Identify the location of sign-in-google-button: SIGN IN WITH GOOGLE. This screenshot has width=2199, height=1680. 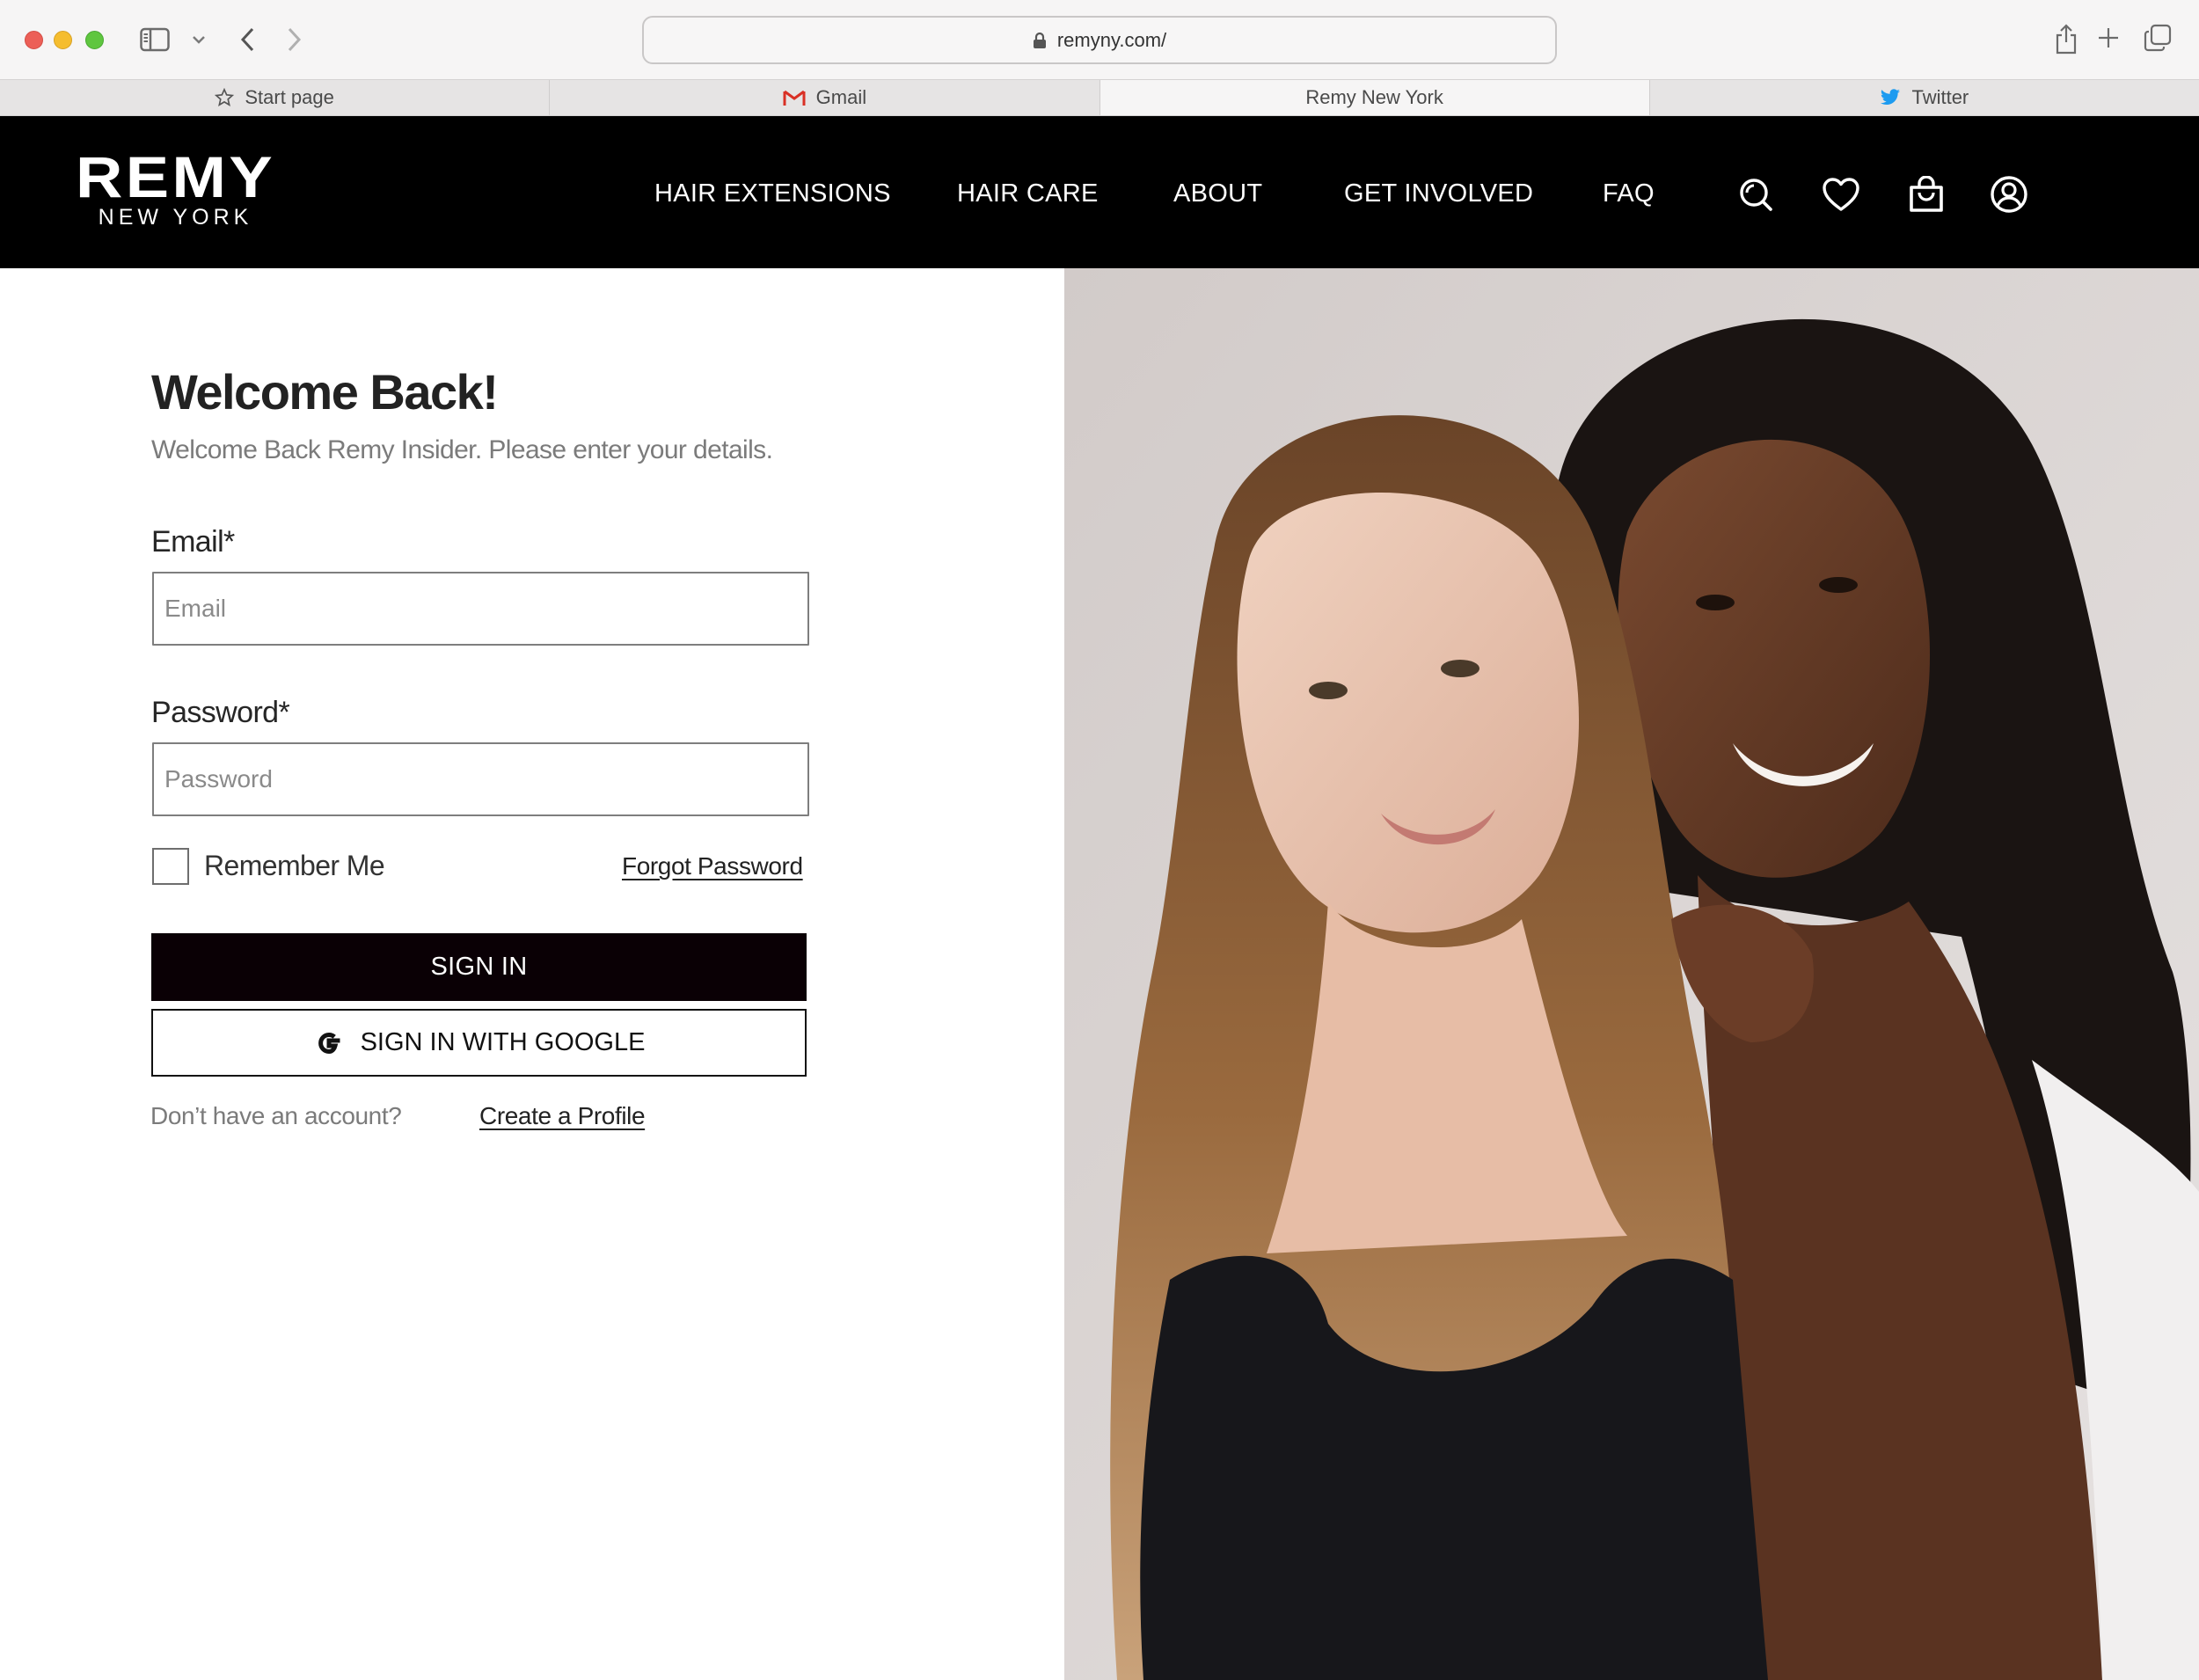
(479, 1043).